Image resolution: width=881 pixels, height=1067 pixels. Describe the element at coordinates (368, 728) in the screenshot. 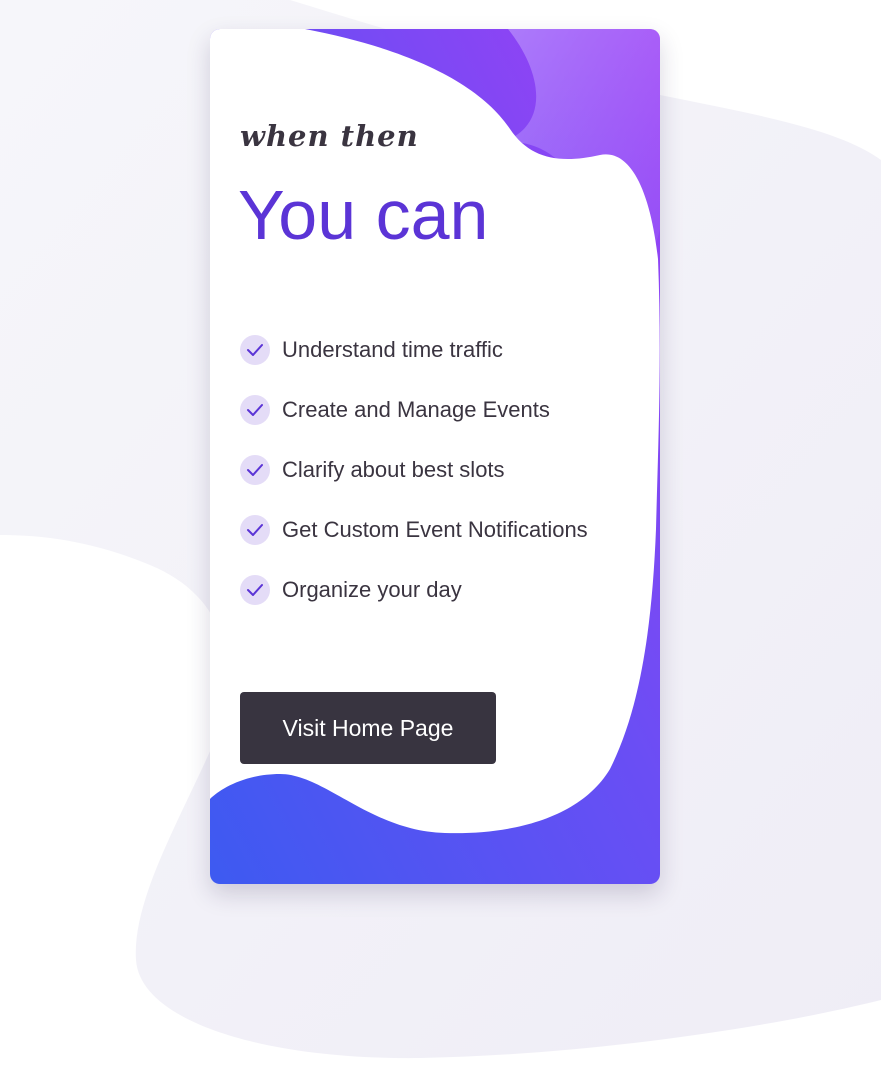

I see `visit-home-page-button: Visit Home Page` at that location.